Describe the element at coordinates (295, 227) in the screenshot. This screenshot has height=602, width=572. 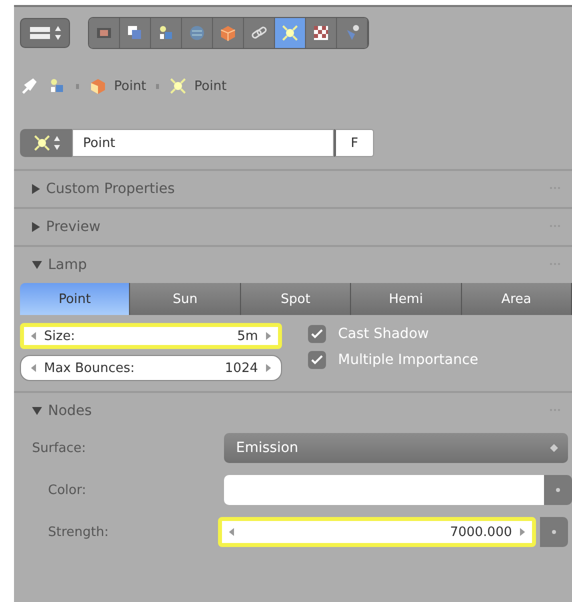
I see `panel-title: Preview` at that location.